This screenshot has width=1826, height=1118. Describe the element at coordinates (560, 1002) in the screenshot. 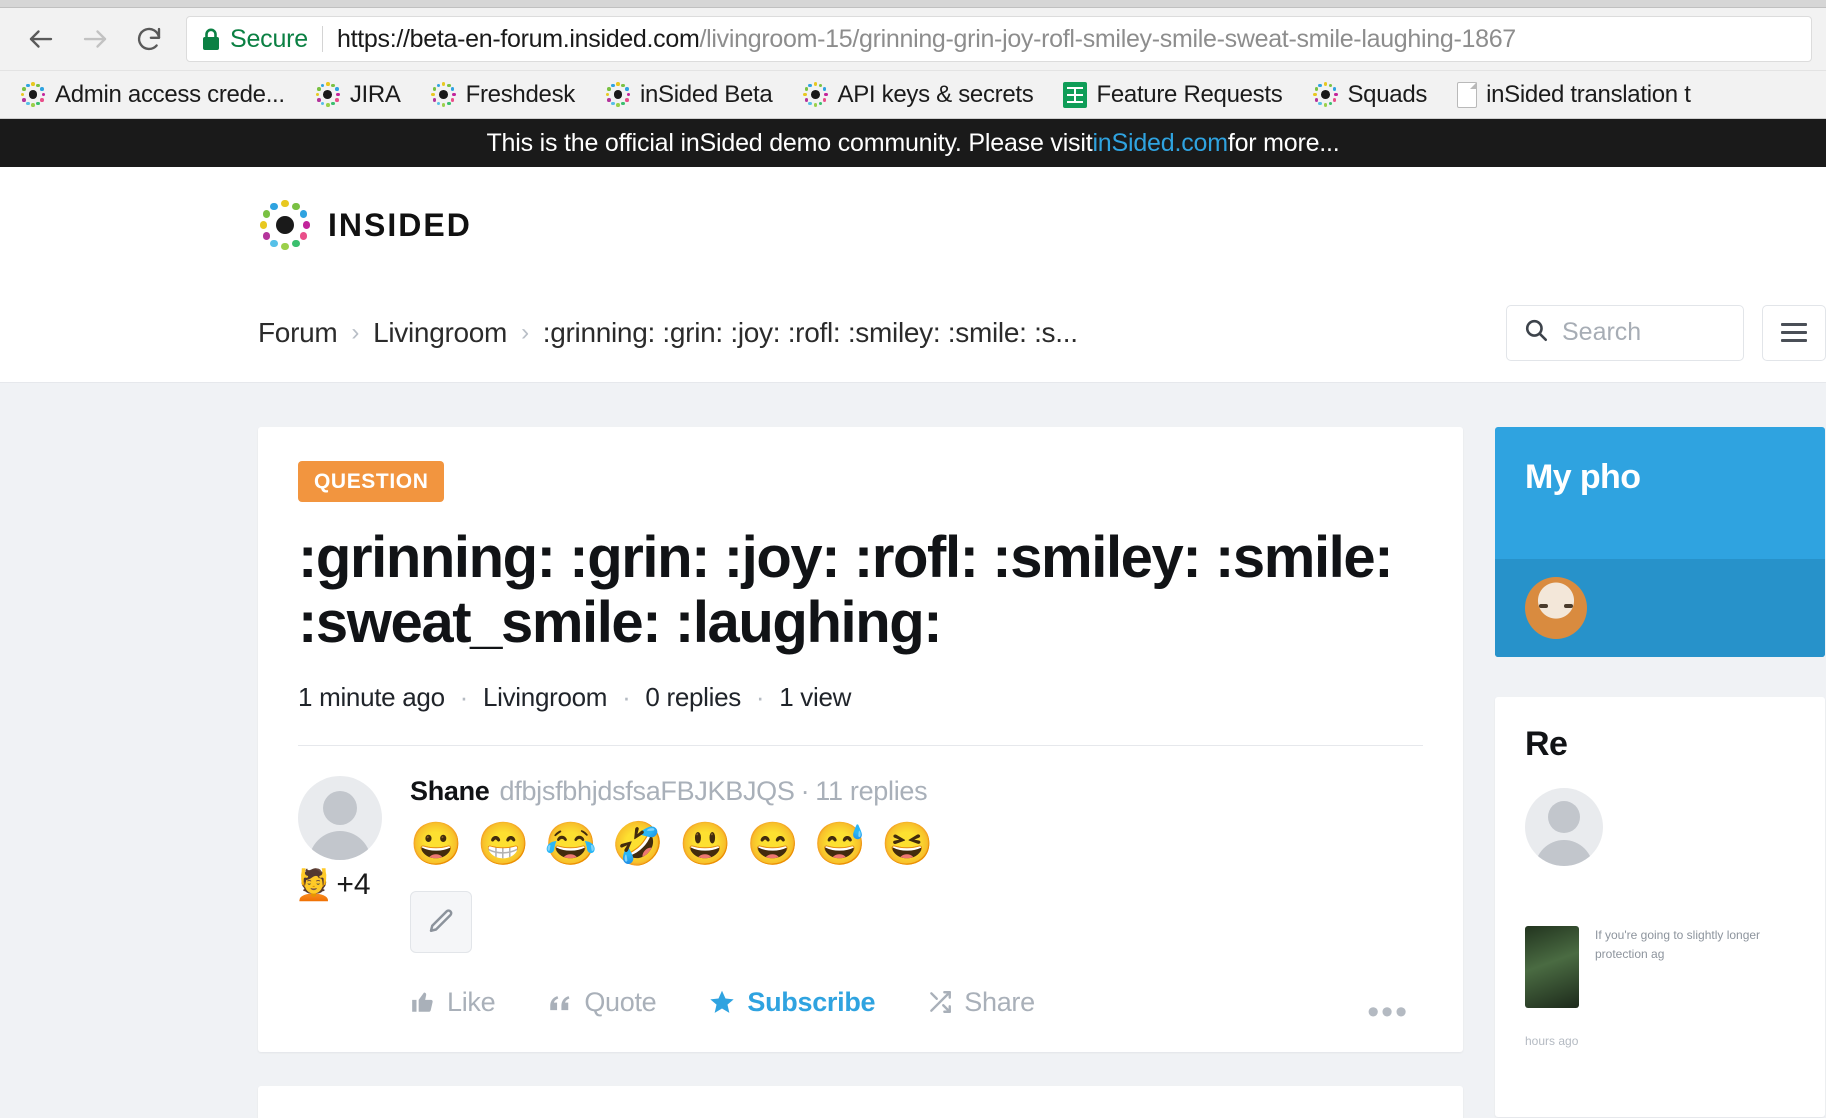

I see `quote-icon` at that location.